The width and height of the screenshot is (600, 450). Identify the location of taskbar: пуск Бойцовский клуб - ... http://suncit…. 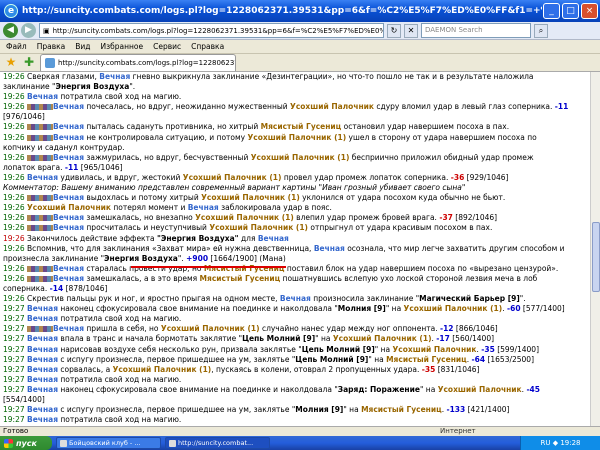
(300, 443).